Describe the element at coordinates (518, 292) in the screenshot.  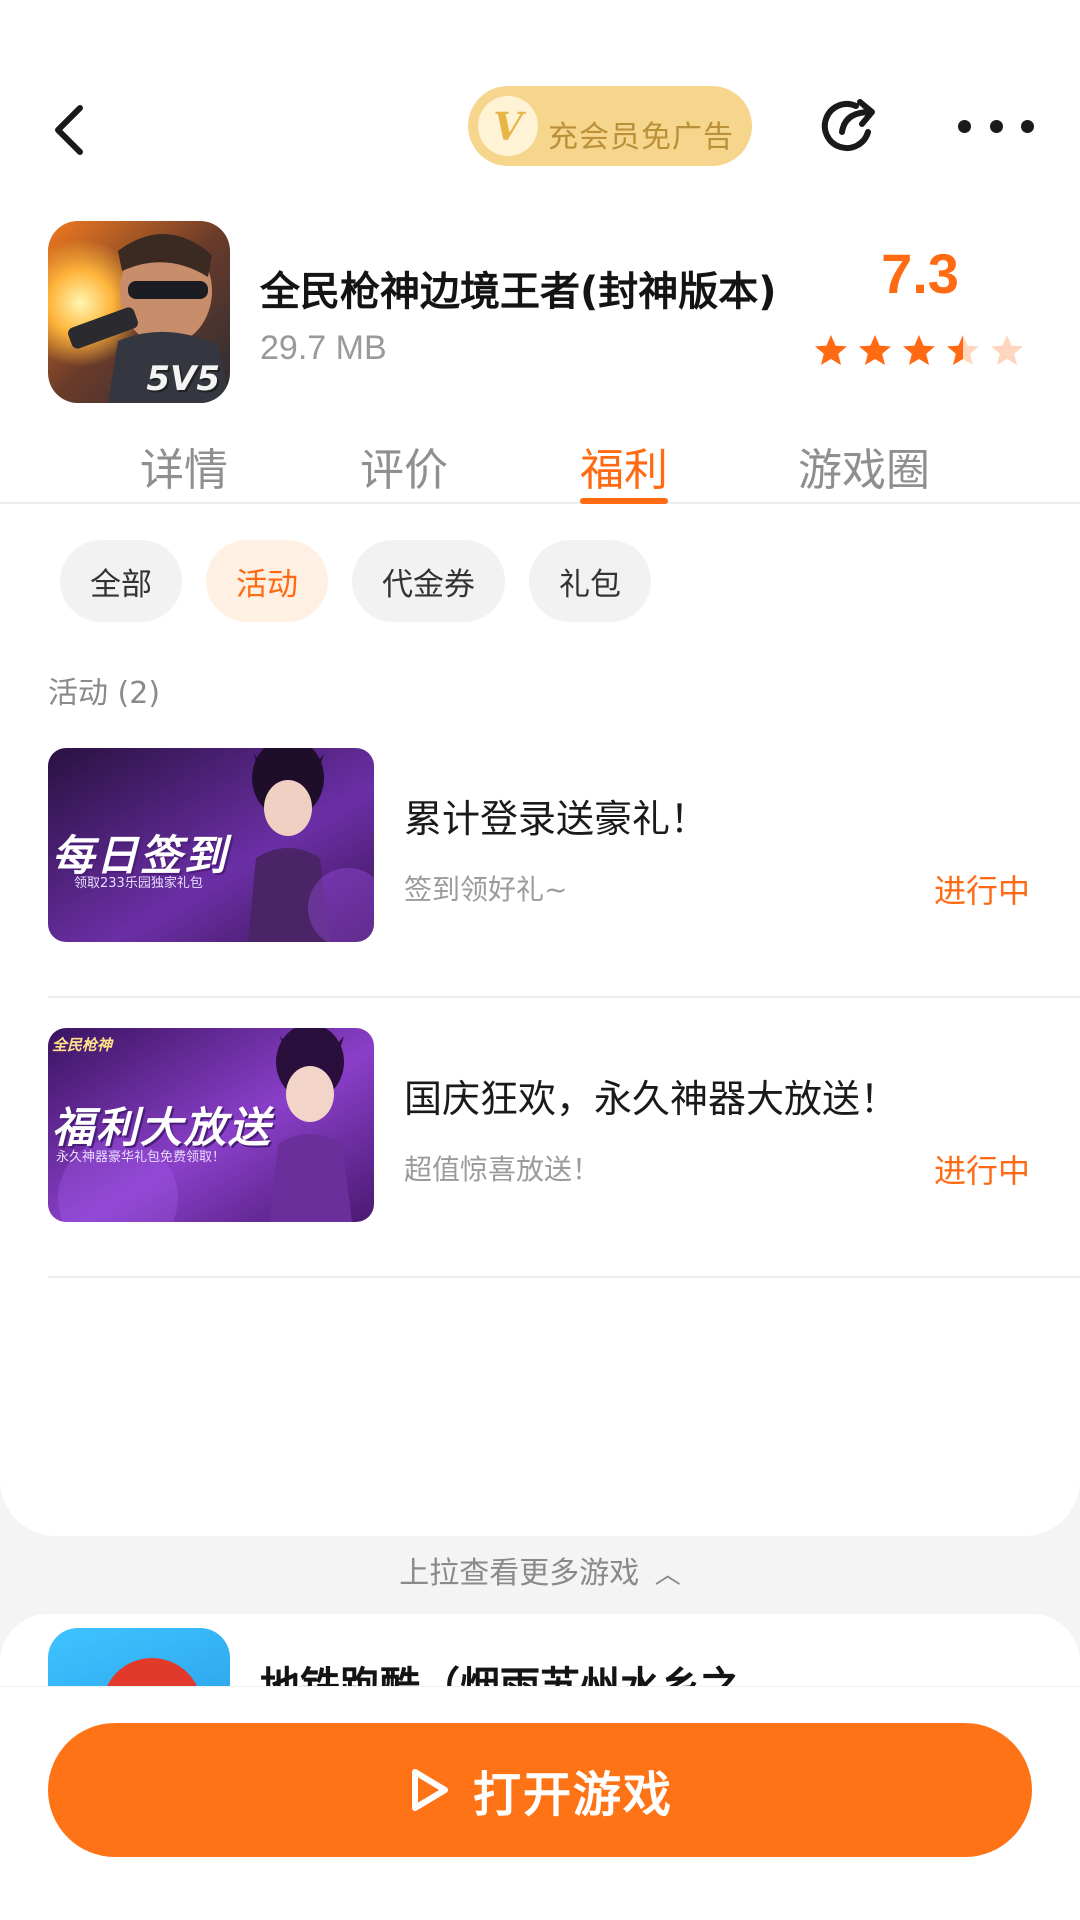
I see `app-title: 全民枪神边境王者(封神版本)` at that location.